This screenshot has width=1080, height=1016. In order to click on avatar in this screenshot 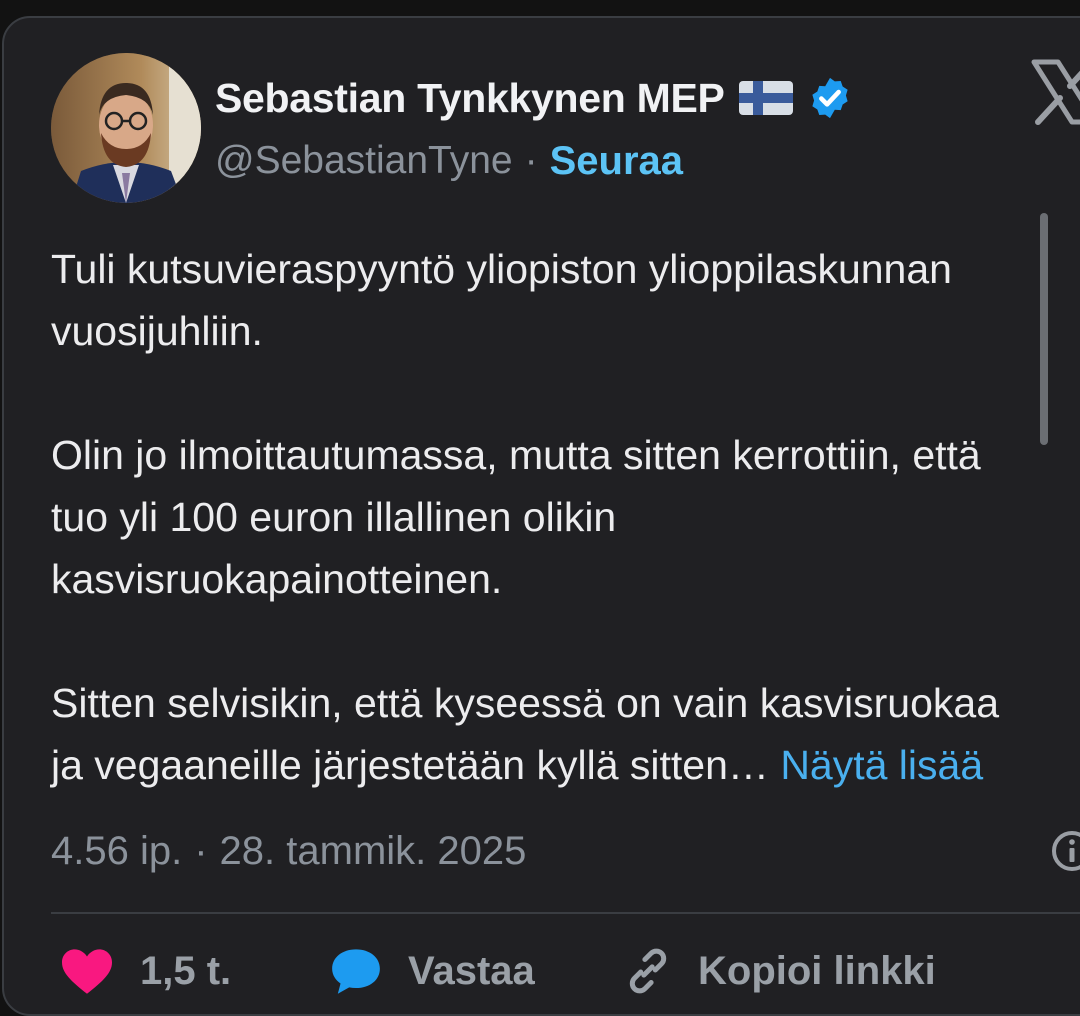, I will do `click(126, 128)`.